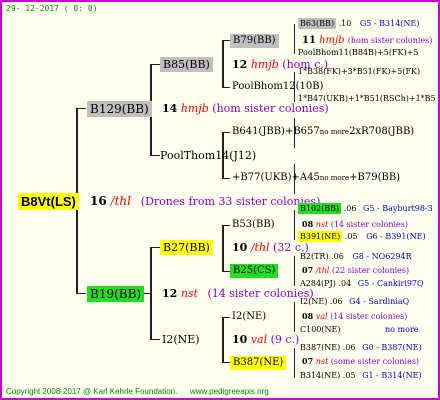 The width and height of the screenshot is (440, 400). I want to click on gen5-row: I2(NE) .06 G4 - SardiniaQ, so click(354, 302).